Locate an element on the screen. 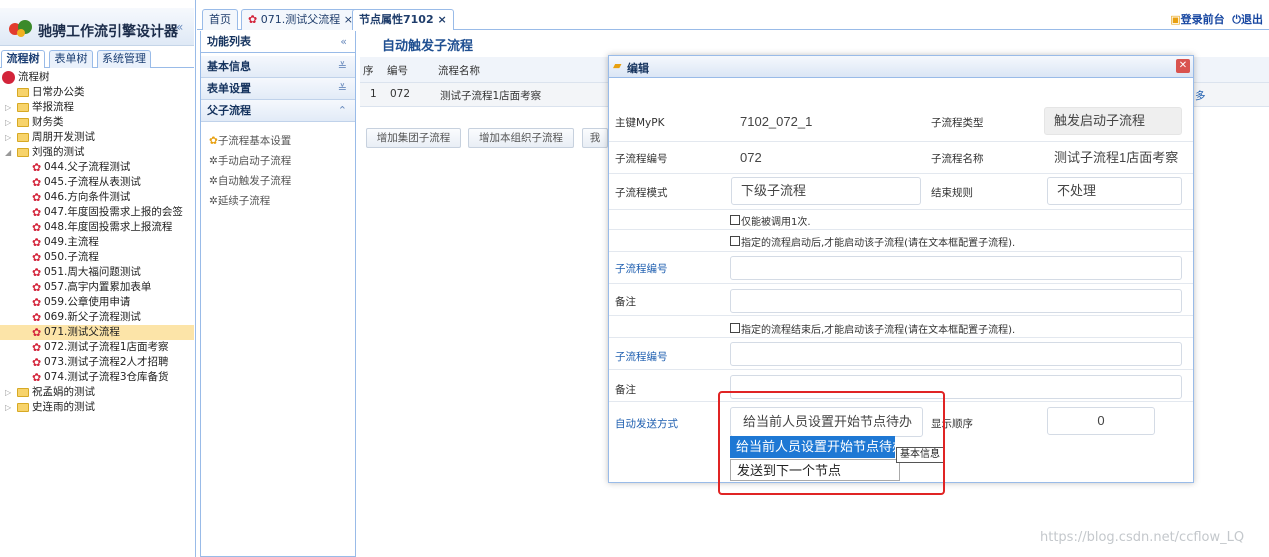 The image size is (1269, 557). login-link: 登录前台 is located at coordinates (1203, 19).